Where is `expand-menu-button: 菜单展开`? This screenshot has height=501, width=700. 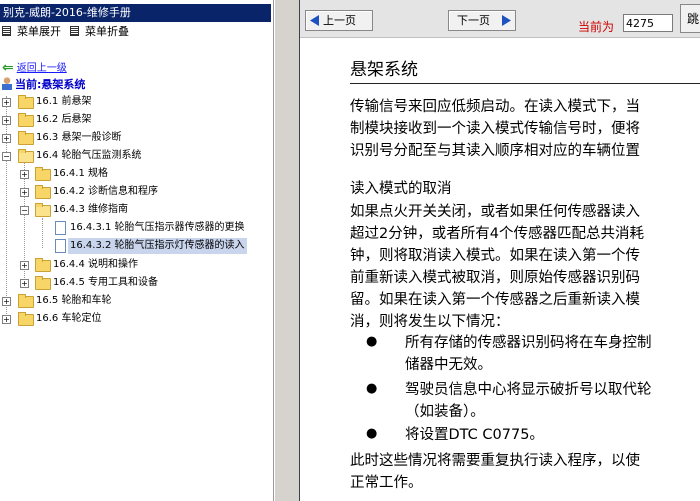
expand-menu-button: 菜单展开 is located at coordinates (31, 32).